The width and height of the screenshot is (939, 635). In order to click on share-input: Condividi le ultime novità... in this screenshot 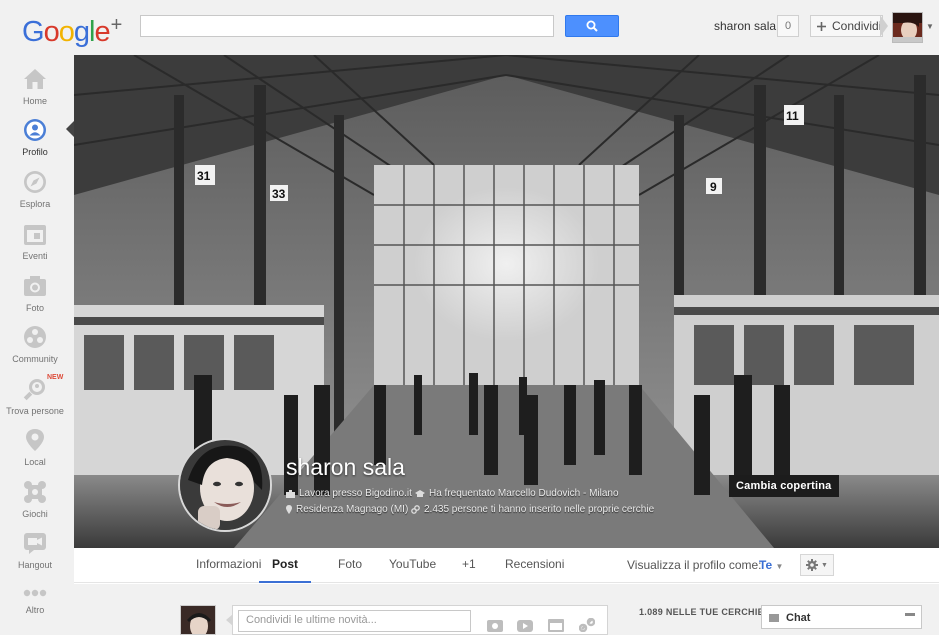, I will do `click(354, 621)`.